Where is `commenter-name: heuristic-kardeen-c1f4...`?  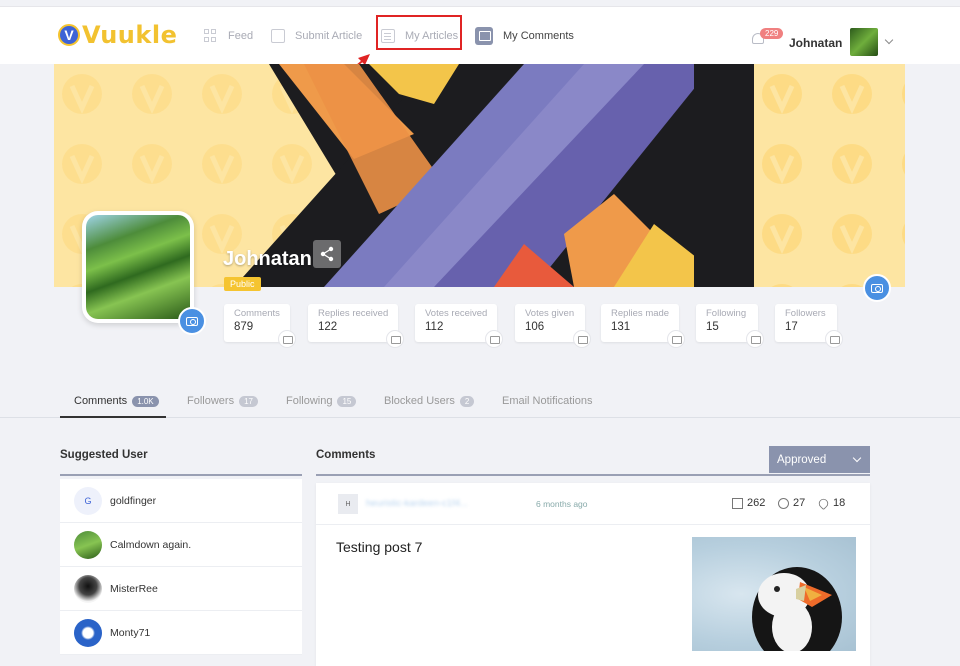
commenter-name: heuristic-kardeen-c1f4... is located at coordinates (417, 503).